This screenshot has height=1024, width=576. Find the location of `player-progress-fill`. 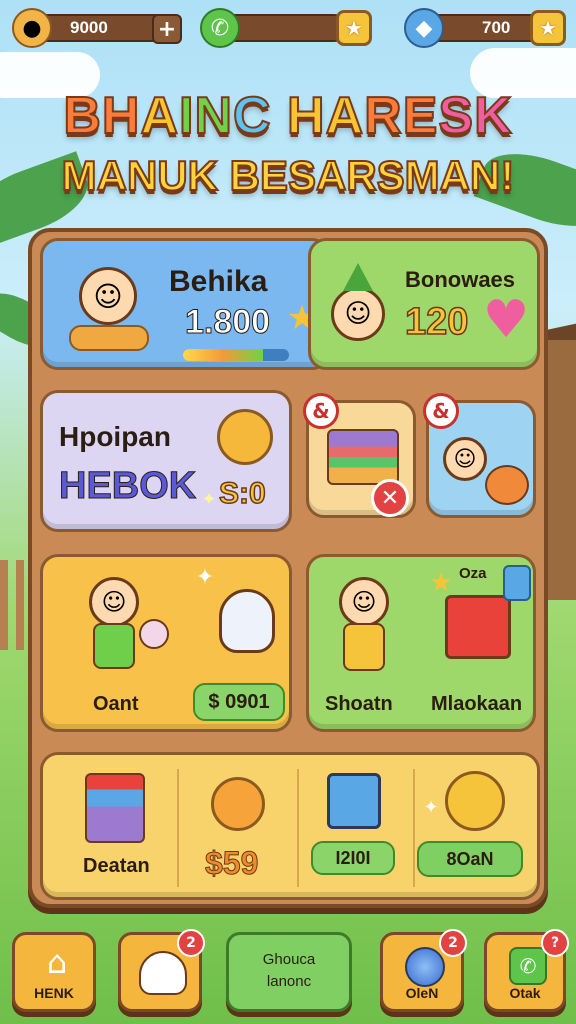

player-progress-fill is located at coordinates (223, 355).